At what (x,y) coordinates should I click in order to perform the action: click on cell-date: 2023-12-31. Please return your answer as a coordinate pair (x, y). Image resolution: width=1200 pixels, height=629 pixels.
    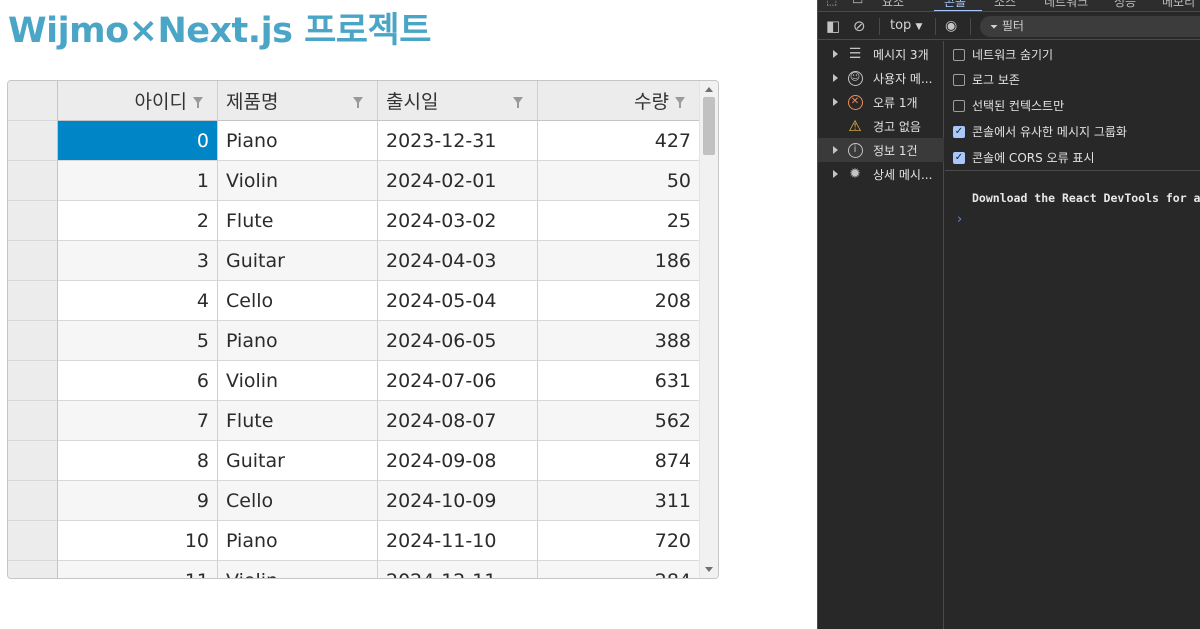
    Looking at the image, I should click on (458, 141).